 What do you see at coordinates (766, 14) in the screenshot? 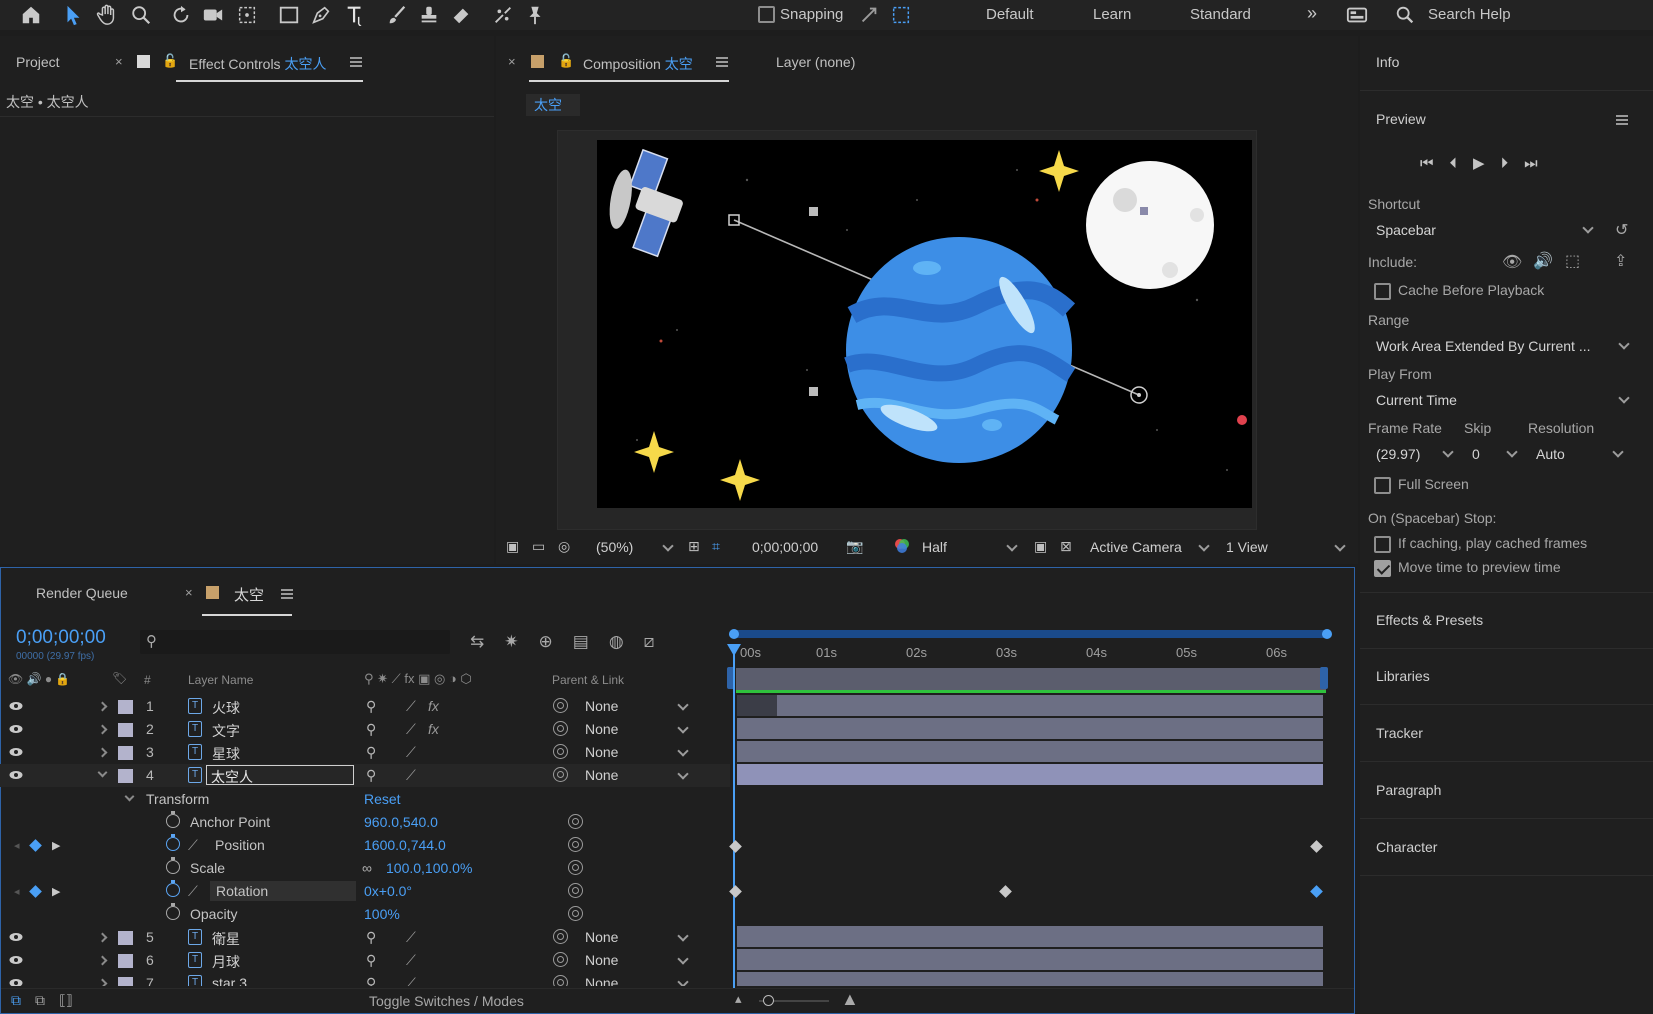
I see `snapping-checkbox` at bounding box center [766, 14].